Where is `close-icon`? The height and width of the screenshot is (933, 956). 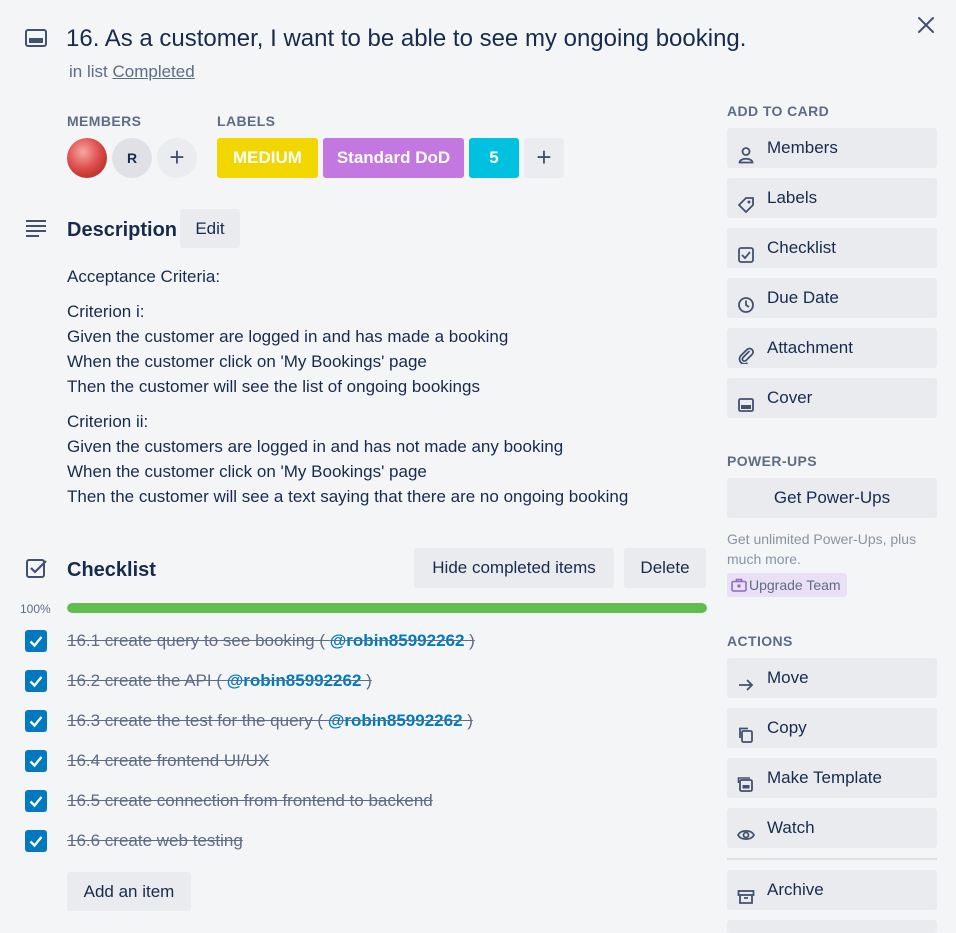 close-icon is located at coordinates (926, 27).